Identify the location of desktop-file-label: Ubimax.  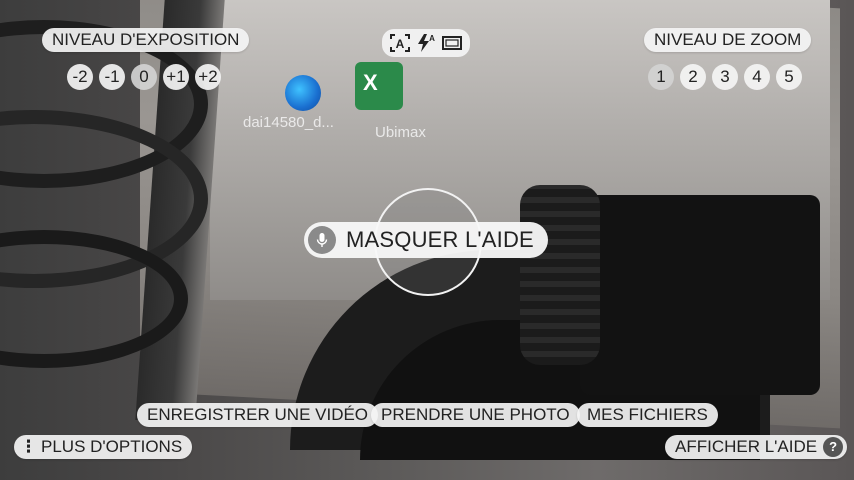
(400, 132).